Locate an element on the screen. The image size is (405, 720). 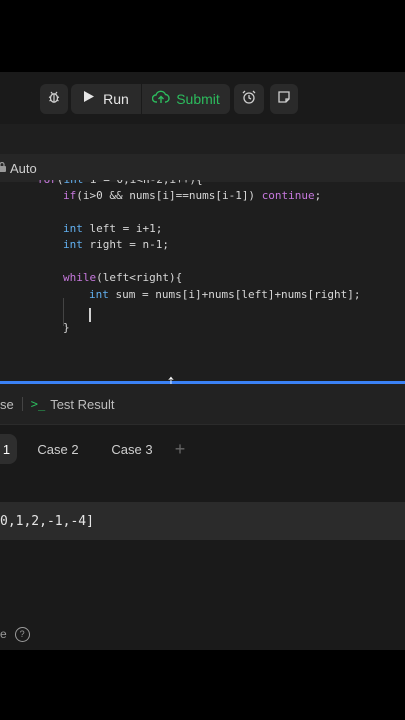
code-line: int left = i+1; is located at coordinates (112, 229).